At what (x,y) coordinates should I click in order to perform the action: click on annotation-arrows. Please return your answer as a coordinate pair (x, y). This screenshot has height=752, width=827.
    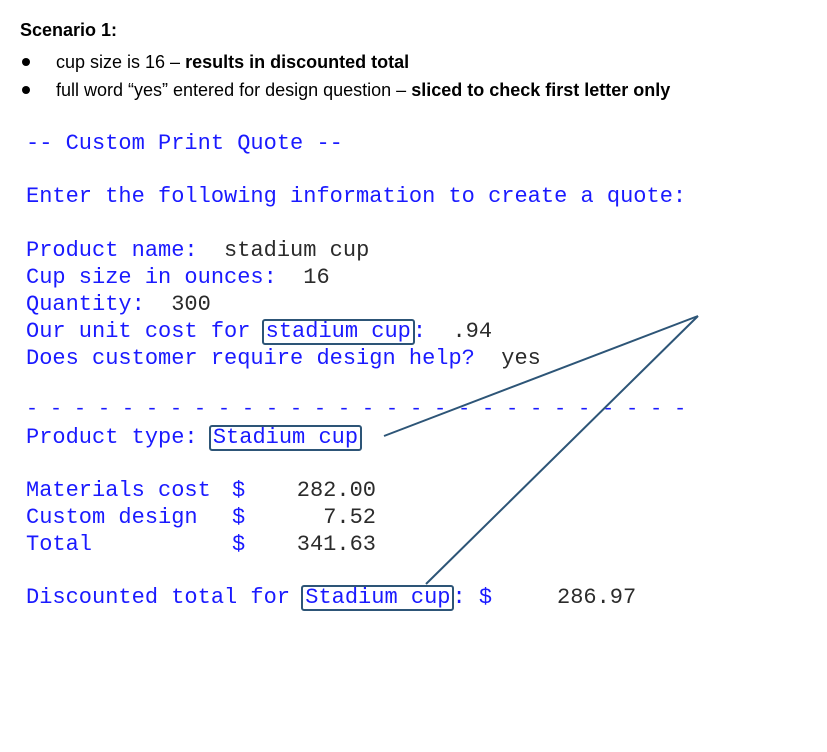
    Looking at the image, I should click on (541, 450).